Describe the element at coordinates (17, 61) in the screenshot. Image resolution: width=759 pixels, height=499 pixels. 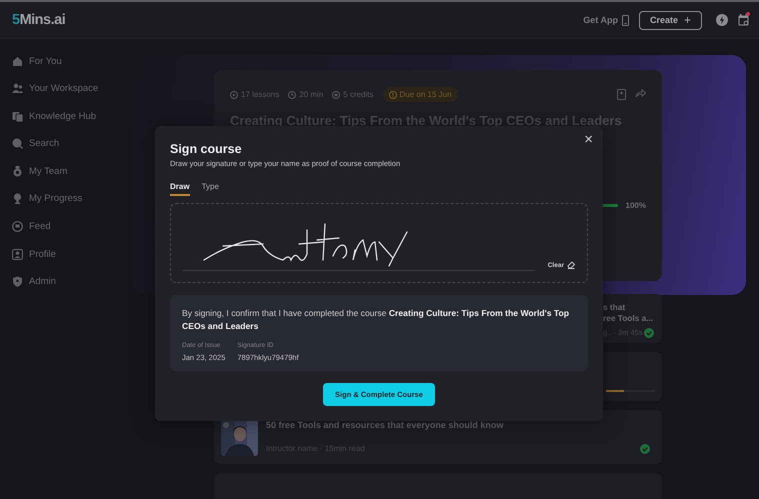
I see `home-icon` at that location.